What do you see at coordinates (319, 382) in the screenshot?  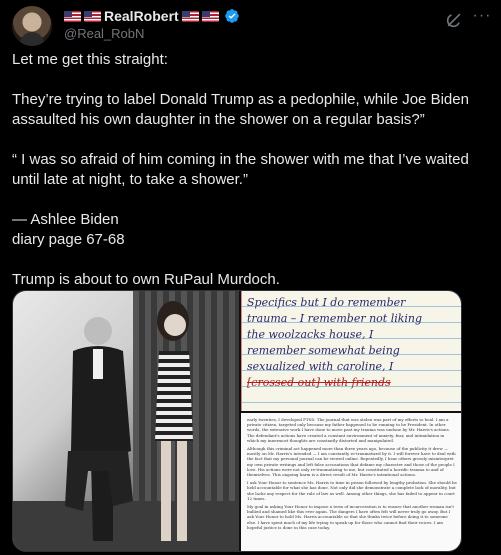 I see `handwritten-line: [crossed out] with friends` at bounding box center [319, 382].